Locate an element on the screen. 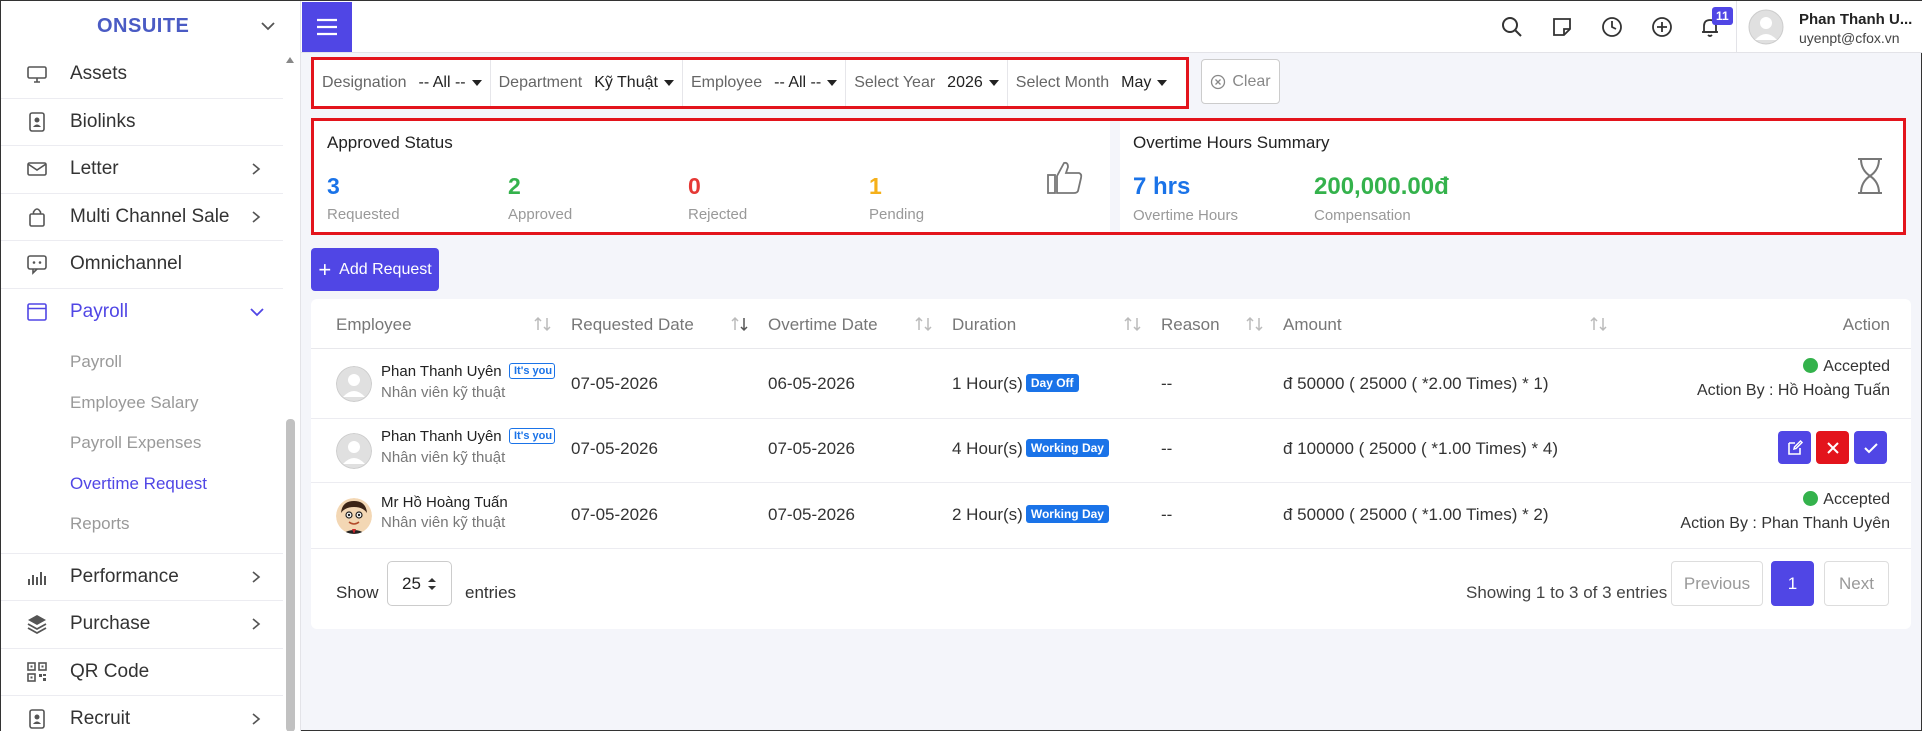 The width and height of the screenshot is (1922, 731). clear-button: Clear is located at coordinates (1240, 81).